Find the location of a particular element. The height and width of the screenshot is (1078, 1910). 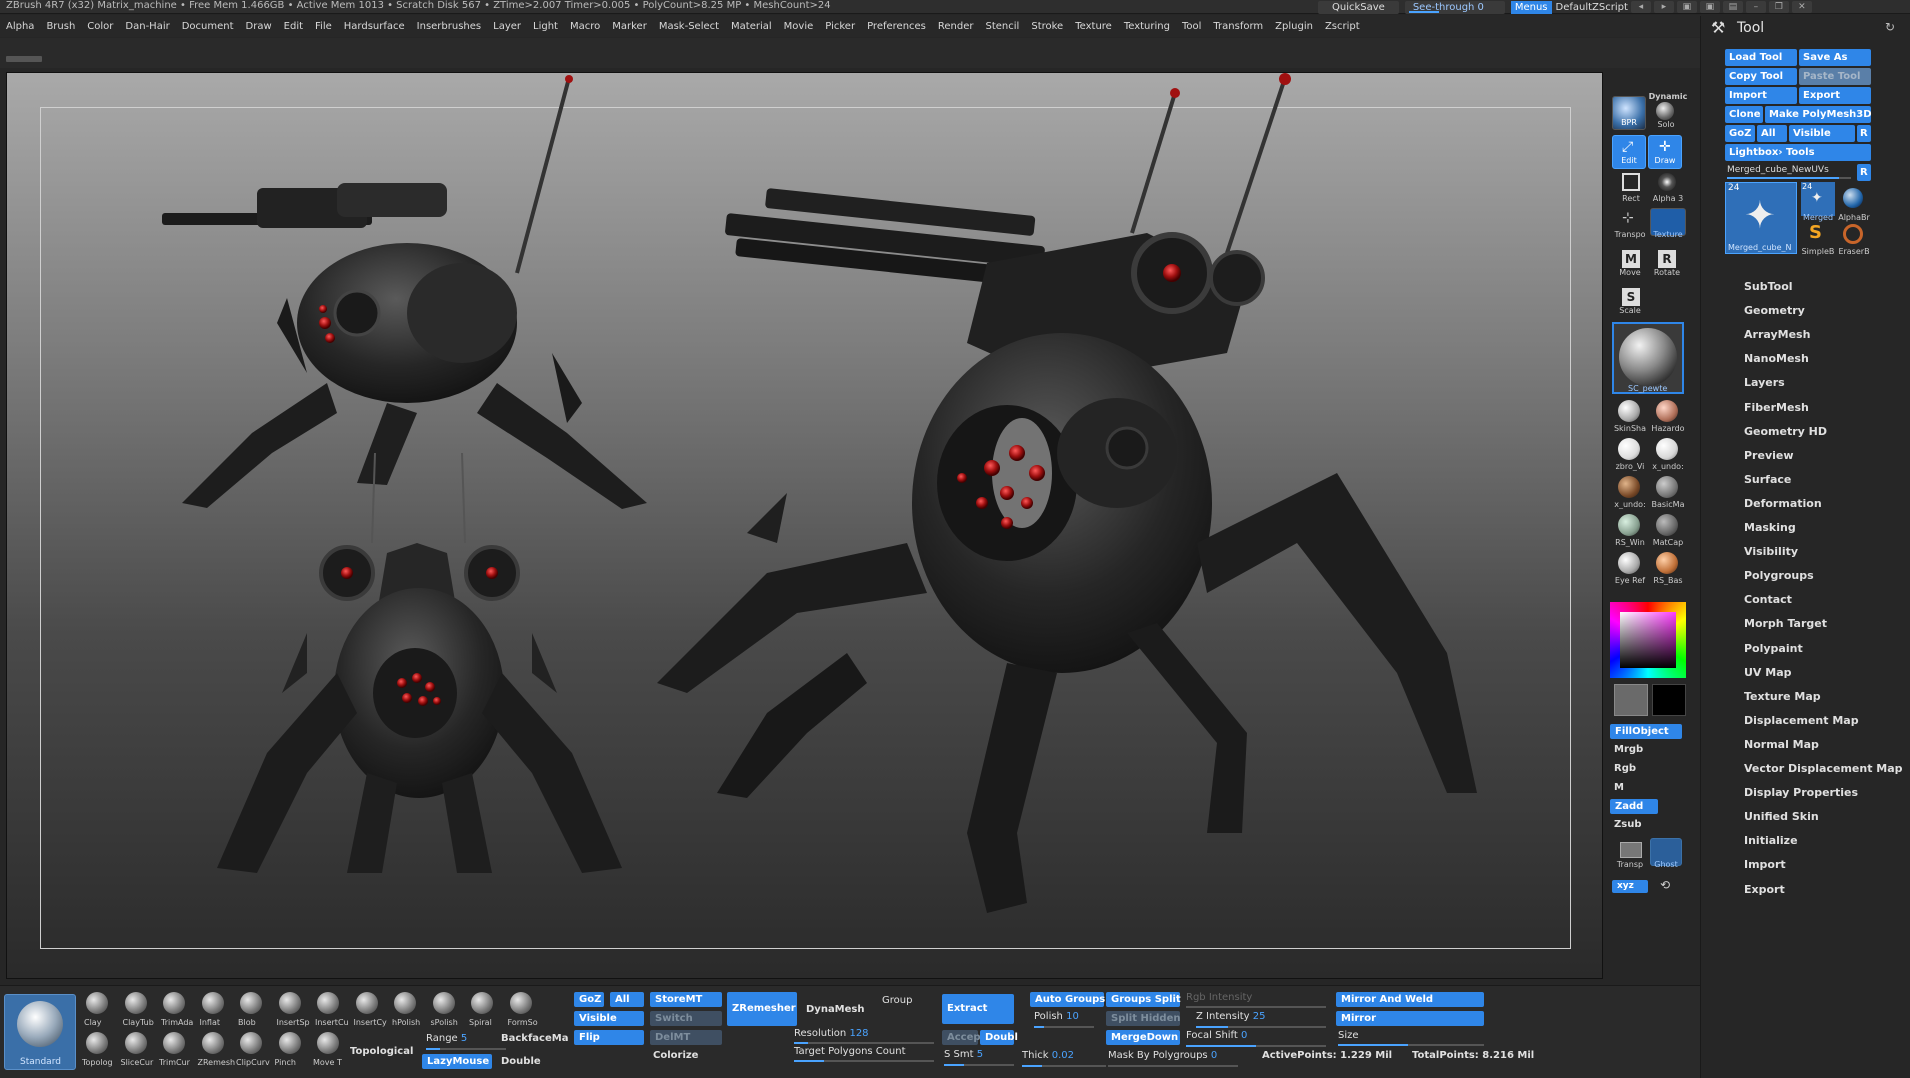

zadd-button: Zadd is located at coordinates (1634, 806).